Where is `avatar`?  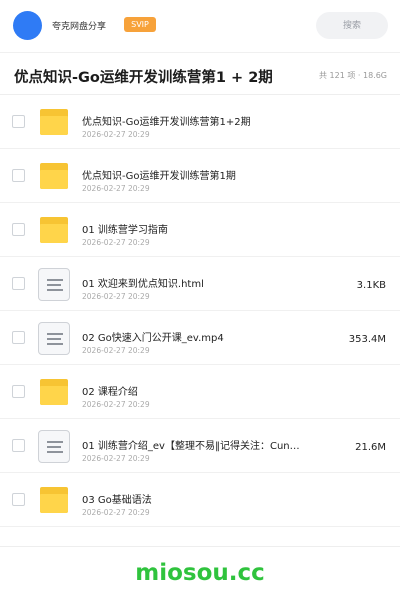
avatar is located at coordinates (27, 25).